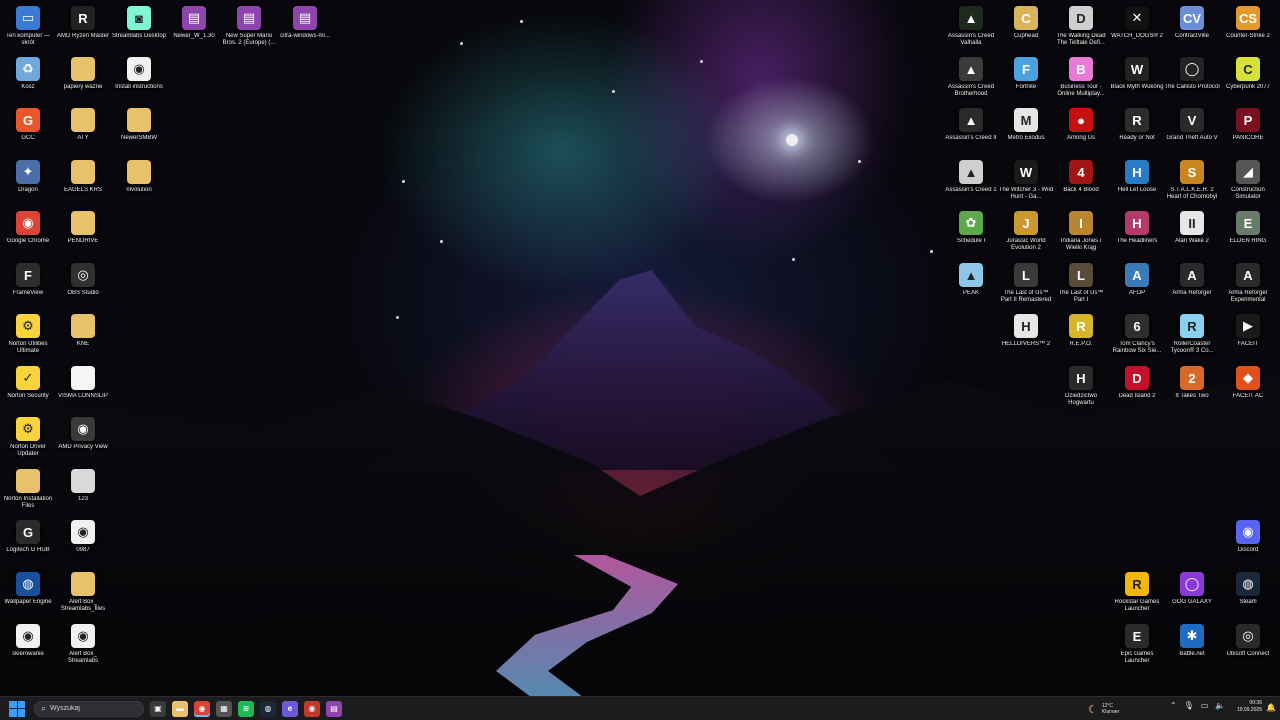 The image size is (1280, 720). Describe the element at coordinates (1026, 80) in the screenshot. I see `desktop-shortcut: F Fortnite` at that location.